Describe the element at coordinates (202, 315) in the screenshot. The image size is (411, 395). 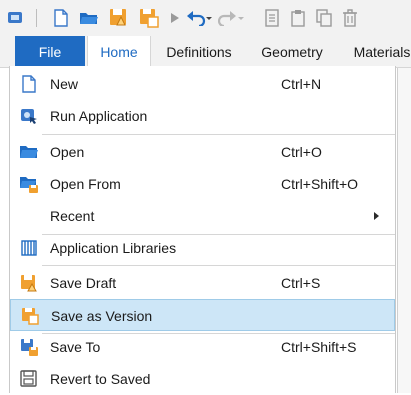
I see `menu-item-save-as-version: Save as Version` at that location.